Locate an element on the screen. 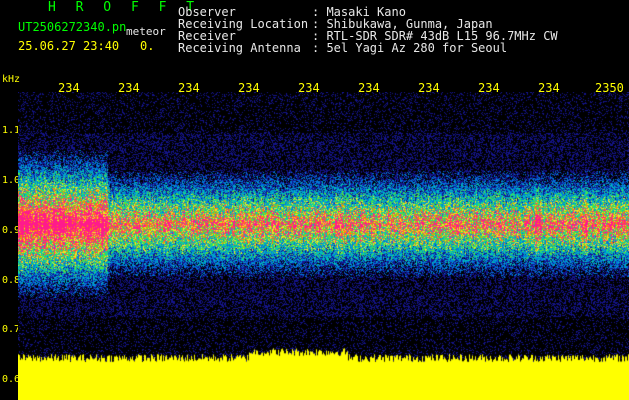  info-value-antenna: : 5el Yagi Az 280 for Seoul is located at coordinates (410, 48).